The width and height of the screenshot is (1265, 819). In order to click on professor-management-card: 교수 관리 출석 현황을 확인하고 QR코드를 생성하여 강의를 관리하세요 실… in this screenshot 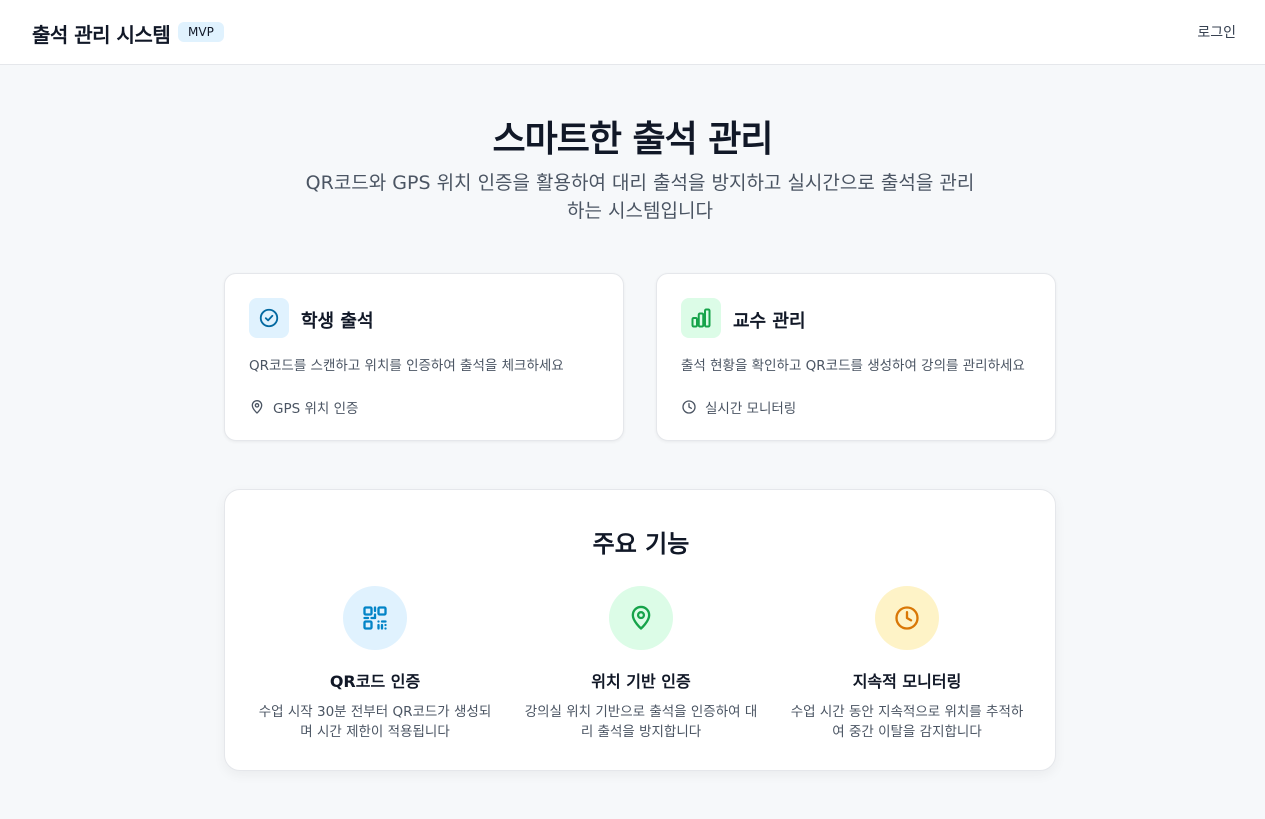, I will do `click(856, 357)`.